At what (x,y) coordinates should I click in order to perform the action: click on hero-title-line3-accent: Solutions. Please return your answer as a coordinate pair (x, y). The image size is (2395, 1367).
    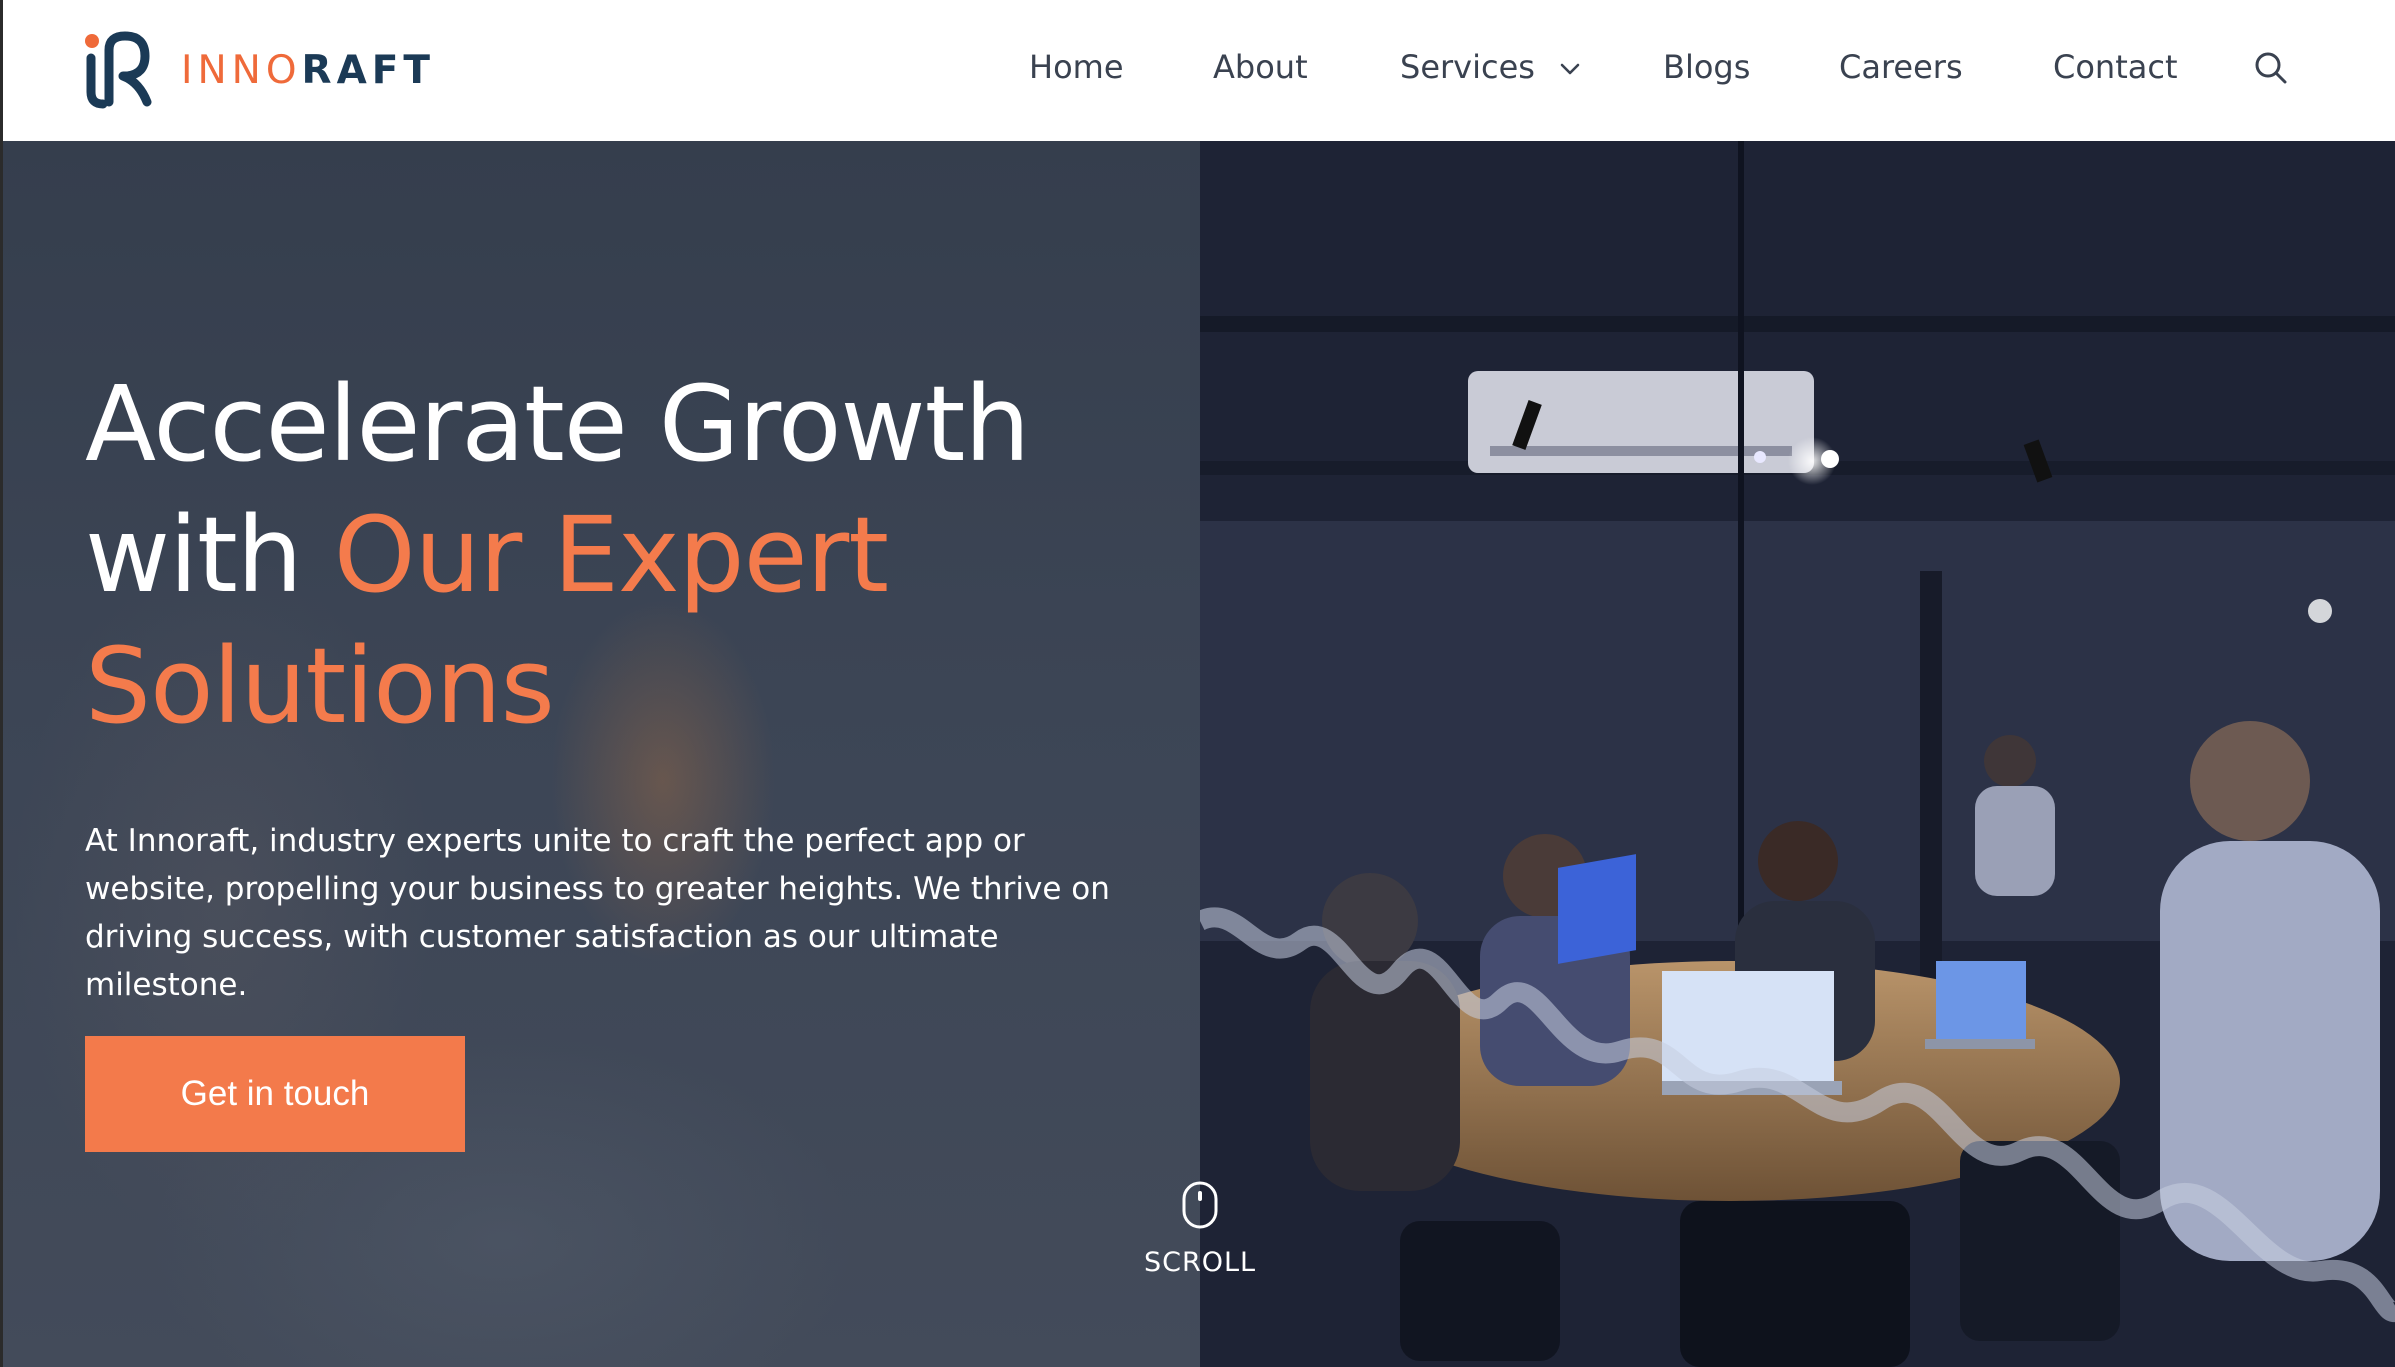
    Looking at the image, I should click on (320, 686).